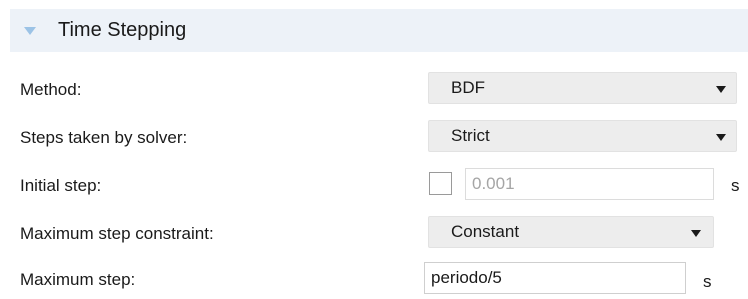  What do you see at coordinates (493, 183) in the screenshot?
I see `initial-step-value: 0.001` at bounding box center [493, 183].